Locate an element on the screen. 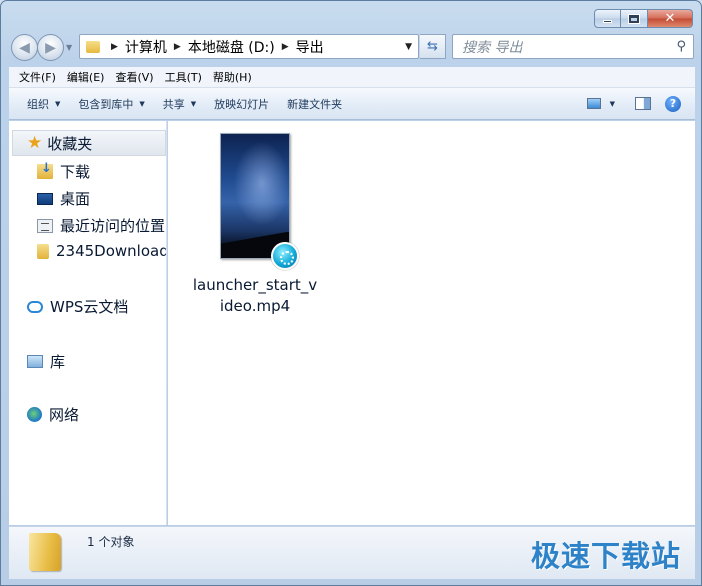  close-button: ✕ is located at coordinates (670, 18).